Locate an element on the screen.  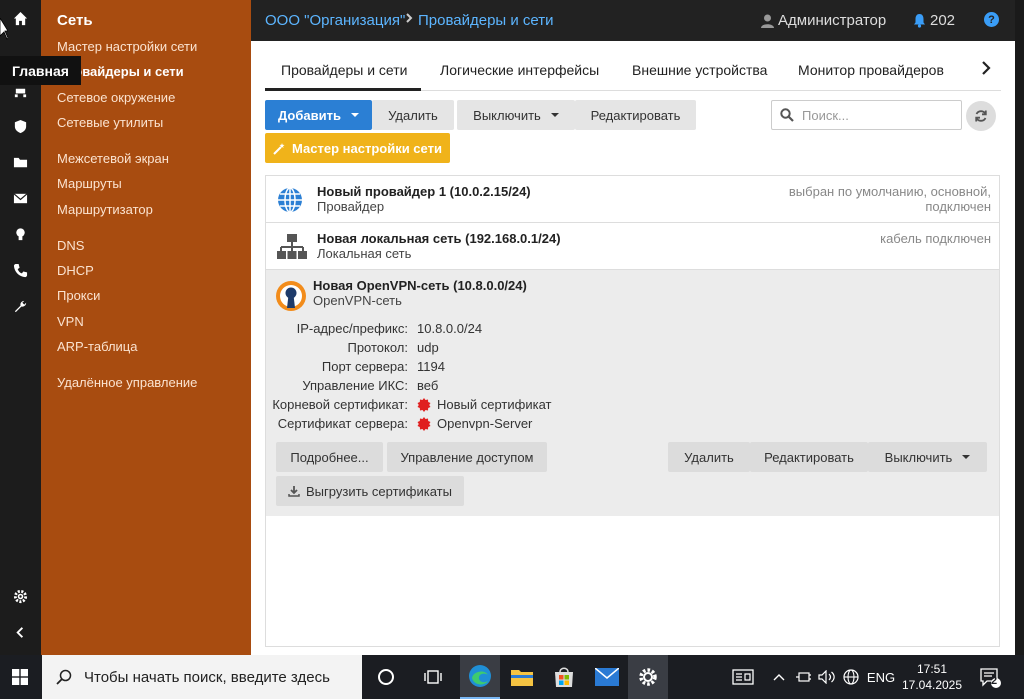
menu-item-net-utils: Сетевые утилиты is located at coordinates (110, 122).